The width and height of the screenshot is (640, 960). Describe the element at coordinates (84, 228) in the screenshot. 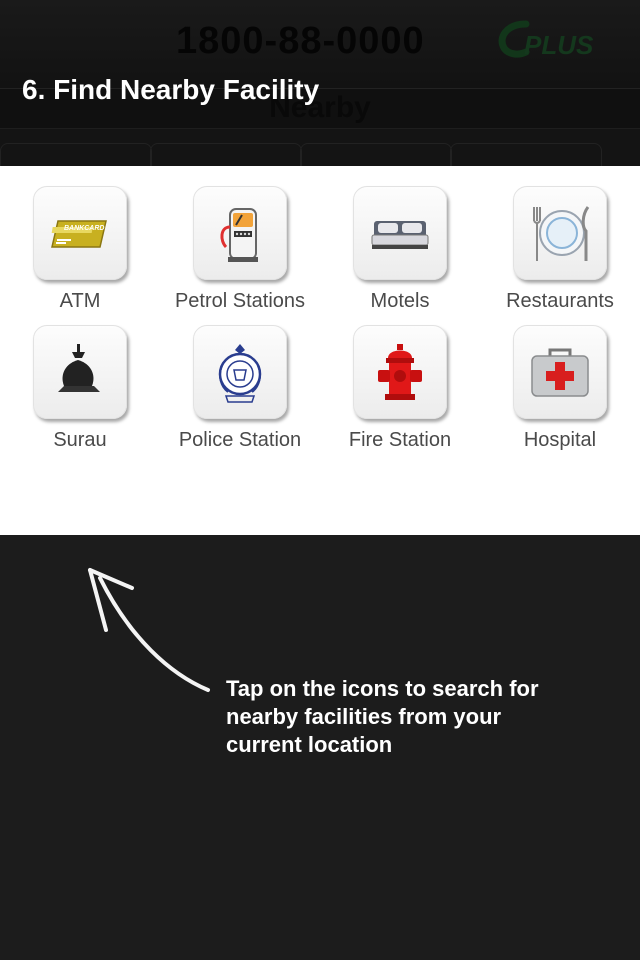

I see `svg-text: BANKCARD` at that location.